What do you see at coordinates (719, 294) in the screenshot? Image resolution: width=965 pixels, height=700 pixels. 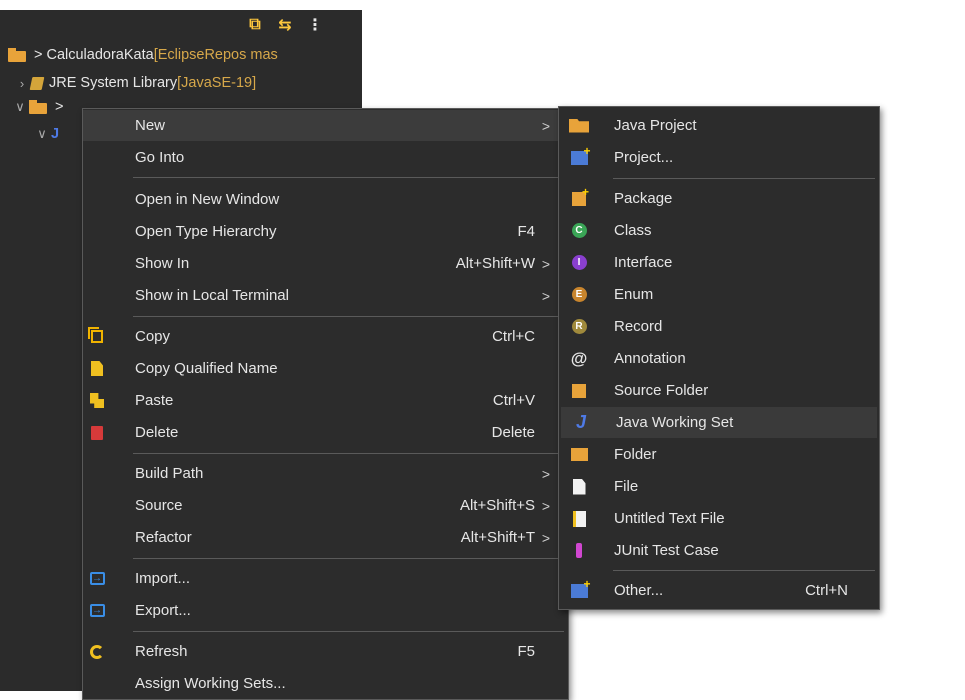 I see `submenu-item-enum: E Enum` at bounding box center [719, 294].